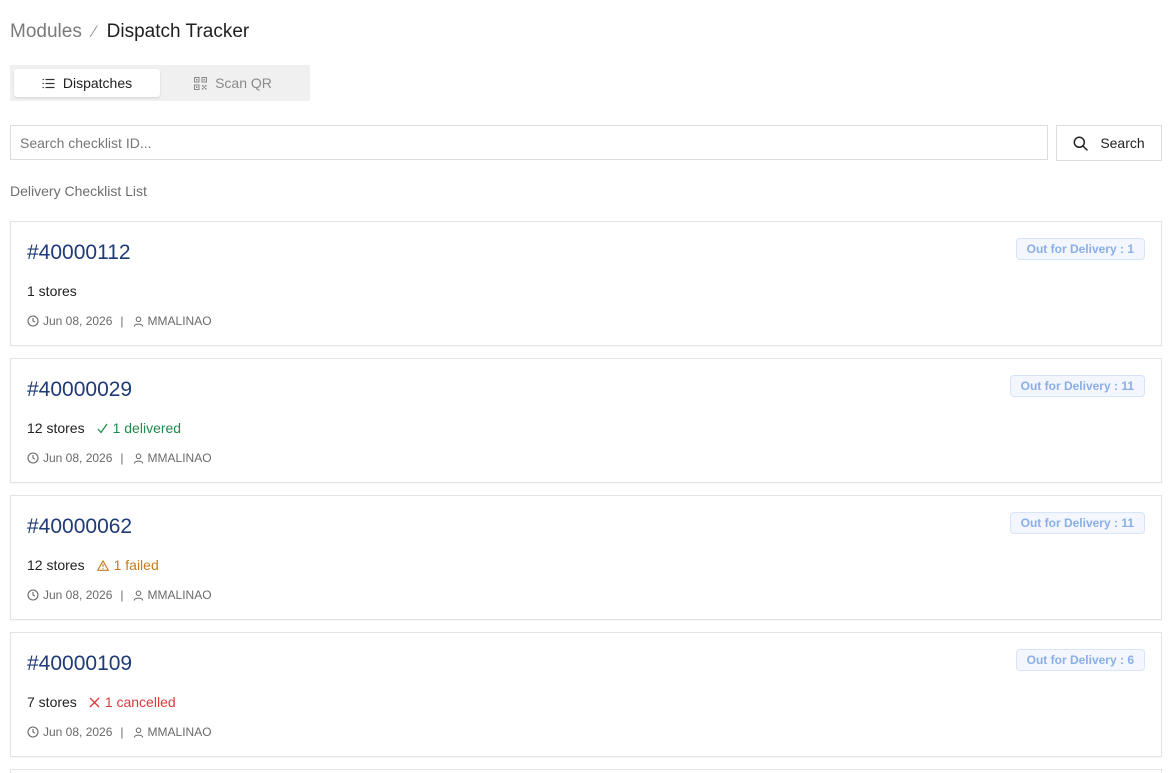 This screenshot has height=773, width=1175. I want to click on checklist-id: #40000109, so click(79, 664).